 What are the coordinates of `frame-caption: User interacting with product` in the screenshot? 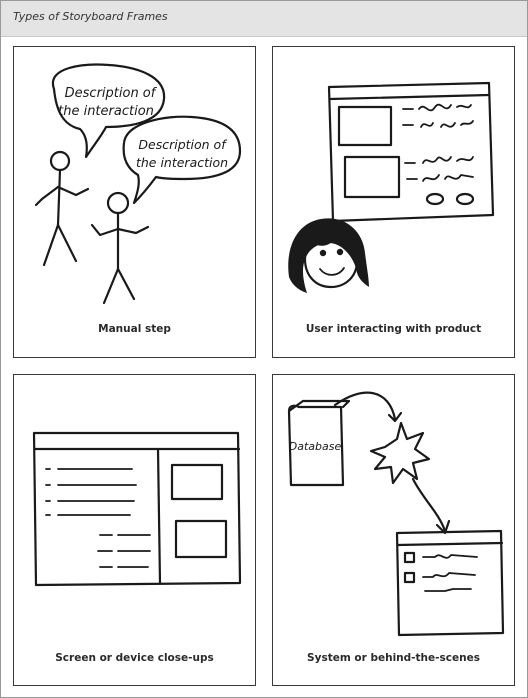 It's located at (393, 329).